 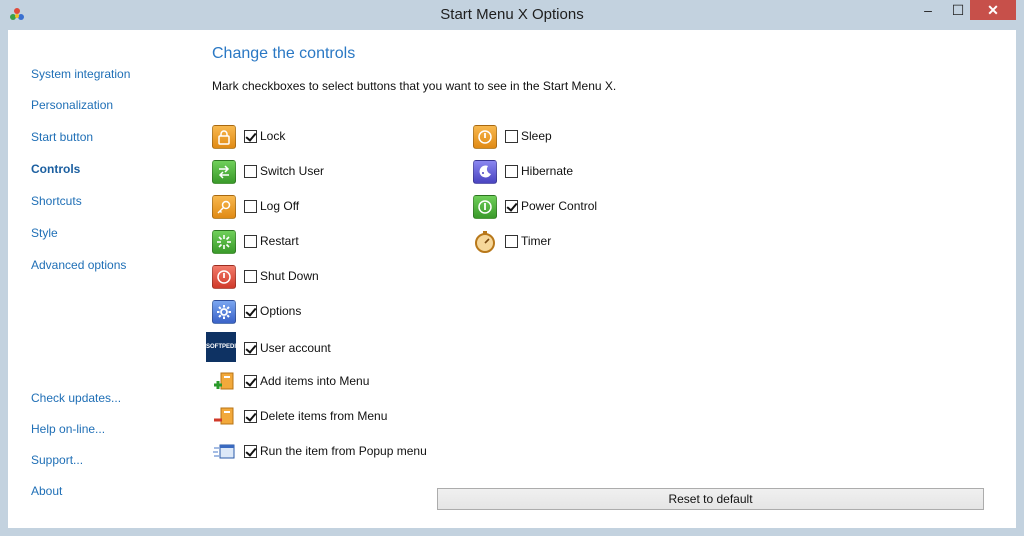 What do you see at coordinates (511, 171) in the screenshot?
I see `hibernate-checkbox` at bounding box center [511, 171].